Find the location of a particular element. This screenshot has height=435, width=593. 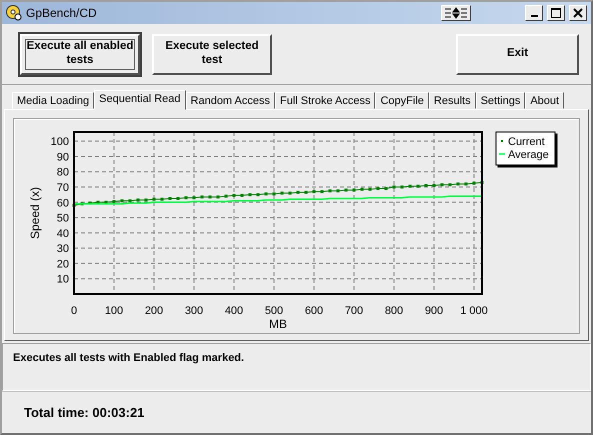

message-text: Executes all tests with Enabled flag marked. is located at coordinates (128, 358).